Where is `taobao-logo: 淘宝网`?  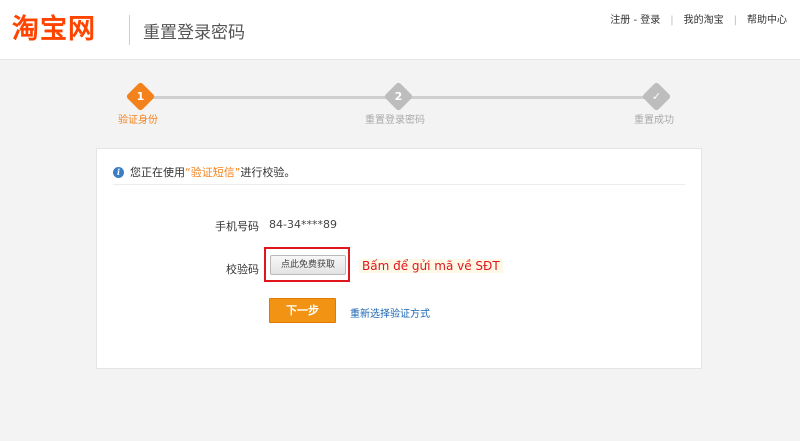
taobao-logo: 淘宝网 is located at coordinates (54, 30).